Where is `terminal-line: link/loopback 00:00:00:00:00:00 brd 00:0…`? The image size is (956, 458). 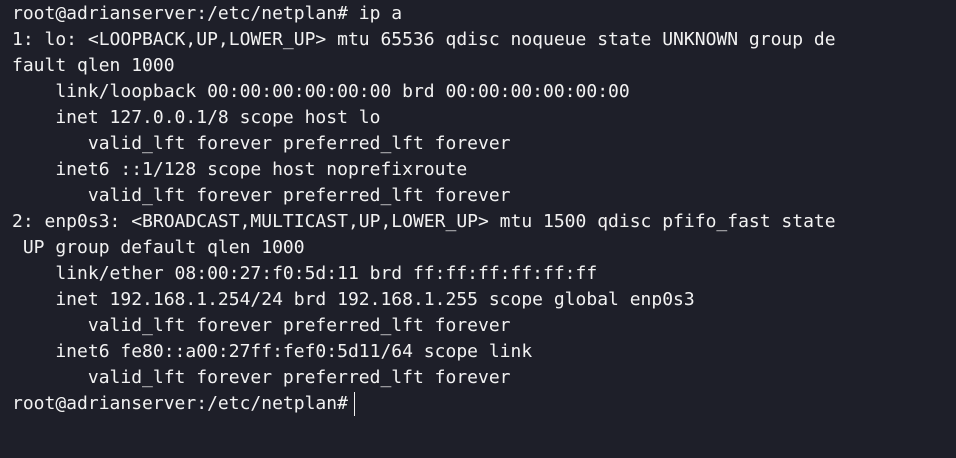
terminal-line: link/loopback 00:00:00:00:00:00 brd 00:0… is located at coordinates (321, 91).